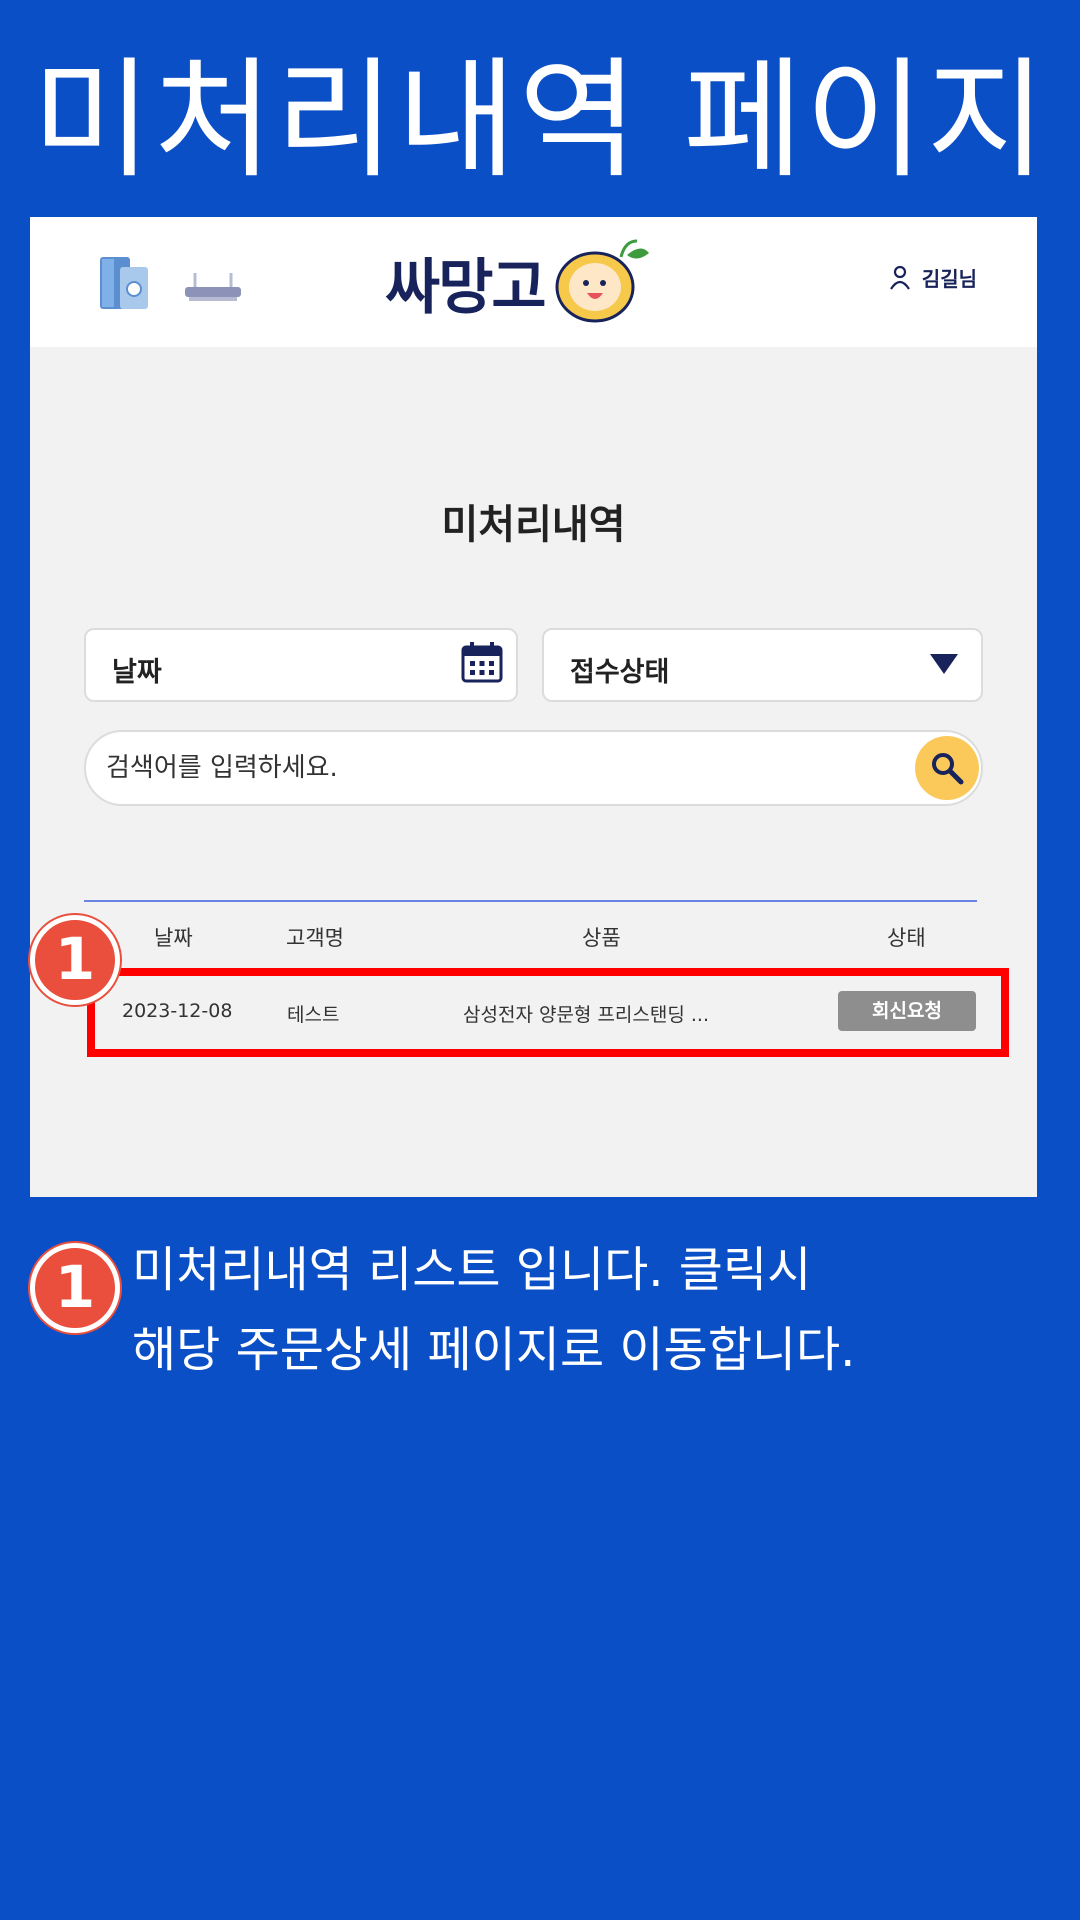 The image size is (1080, 1920). What do you see at coordinates (944, 664) in the screenshot?
I see `dropdown-arrow-icon` at bounding box center [944, 664].